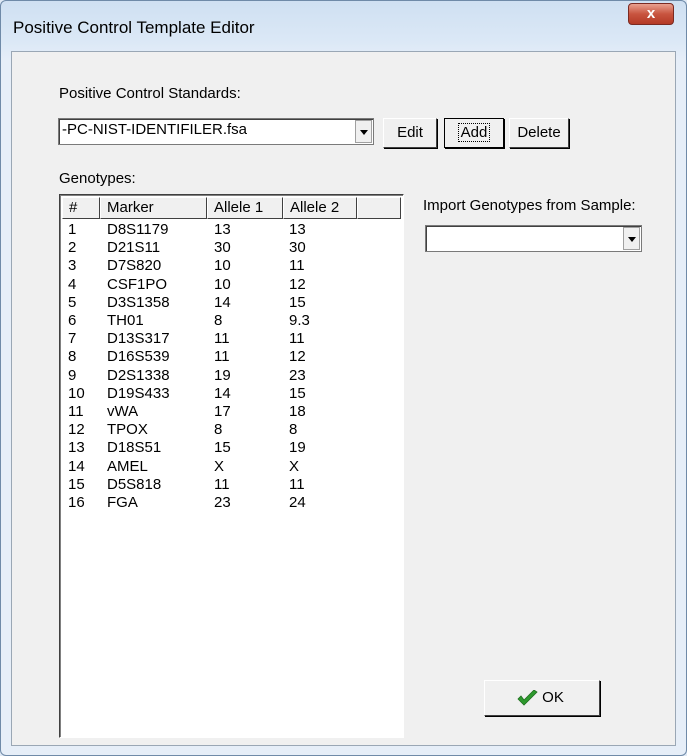 This screenshot has width=687, height=756. I want to click on table-row: 13 D18S51 15 19, so click(225, 448).